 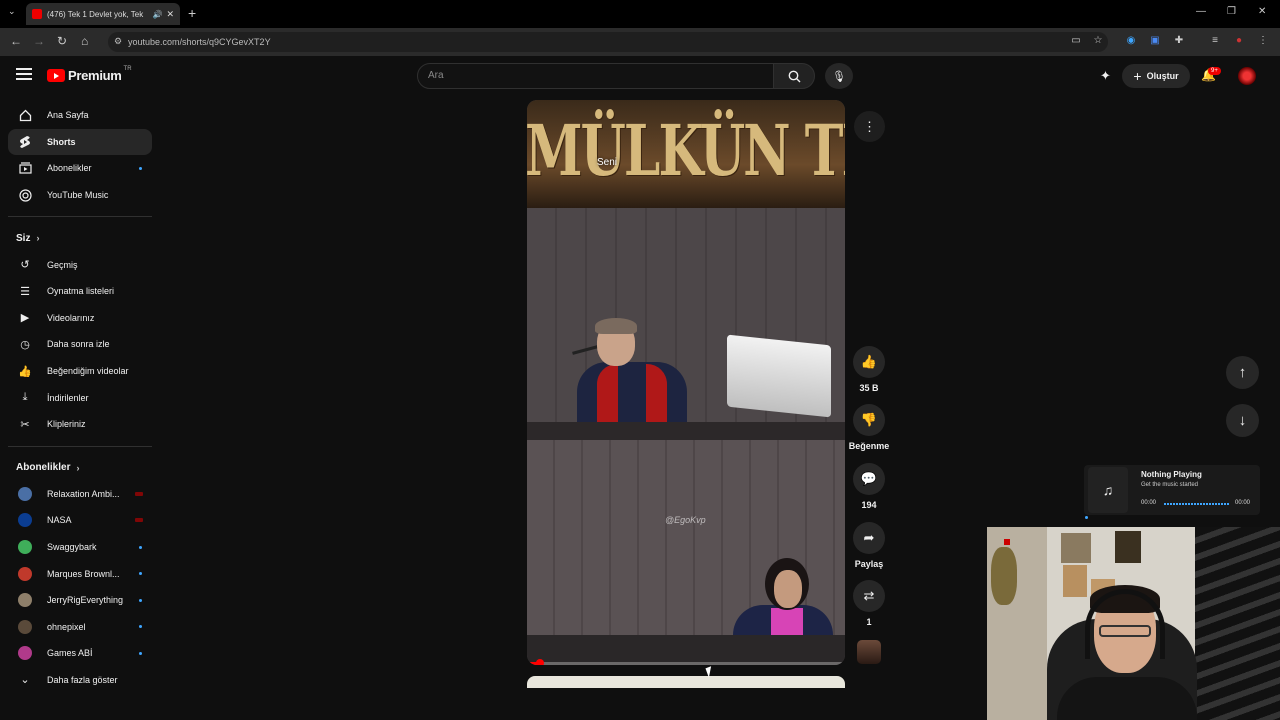 What do you see at coordinates (1239, 41) in the screenshot?
I see `profile-icon: ●` at bounding box center [1239, 41].